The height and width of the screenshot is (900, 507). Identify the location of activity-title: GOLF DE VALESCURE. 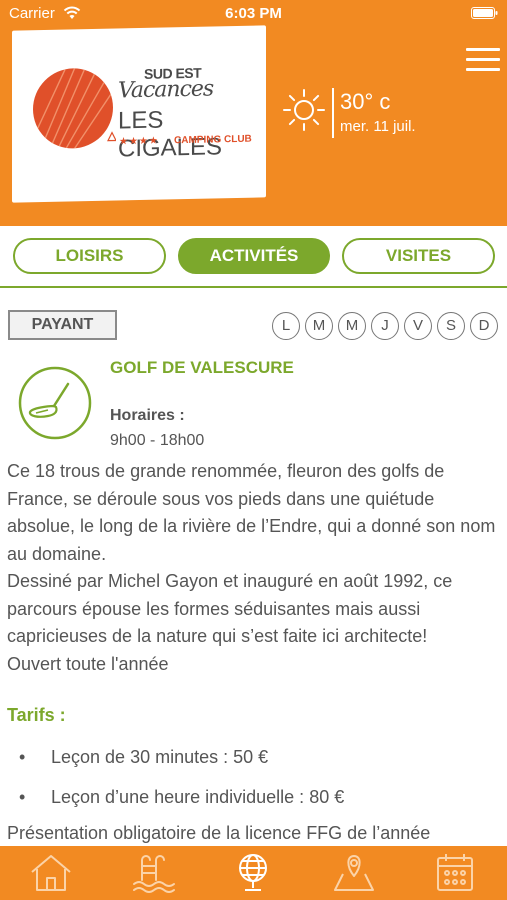
(202, 367).